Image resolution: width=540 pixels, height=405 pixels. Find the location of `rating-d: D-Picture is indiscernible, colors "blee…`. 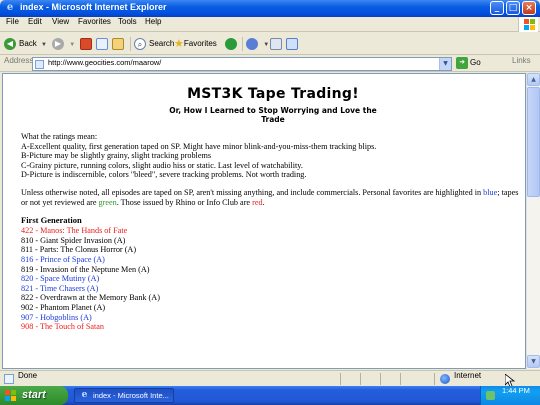

rating-d: D-Picture is indiscernible, colors "blee… is located at coordinates (164, 175).